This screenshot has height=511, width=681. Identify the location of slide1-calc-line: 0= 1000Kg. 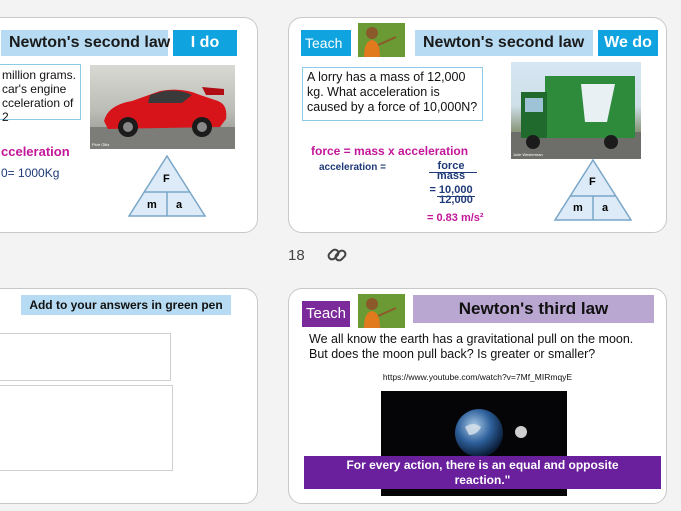
(30, 173).